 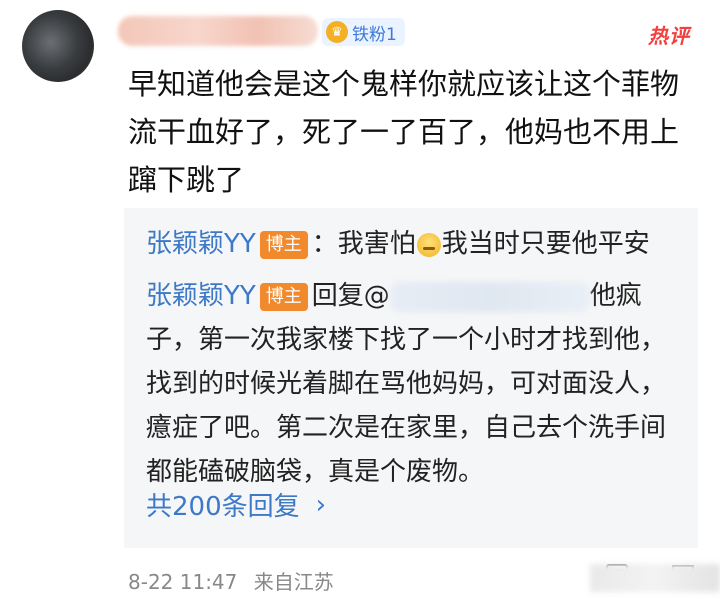 What do you see at coordinates (223, 507) in the screenshot?
I see `more-replies-label: 共200条回复` at bounding box center [223, 507].